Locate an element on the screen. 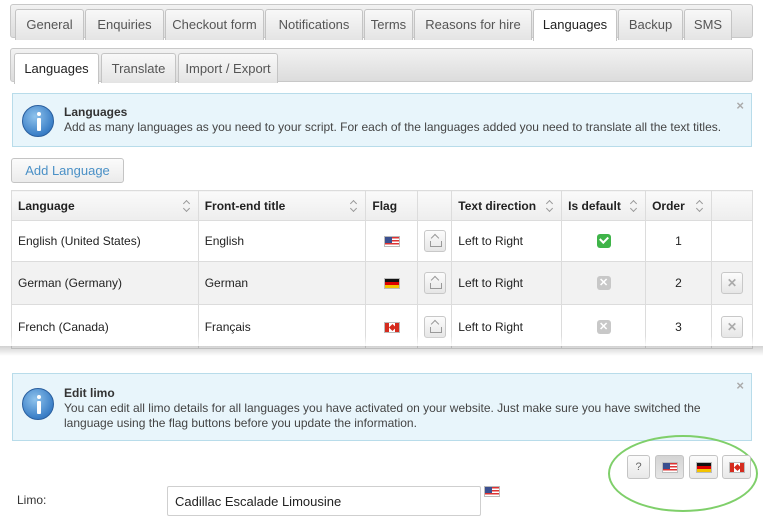  tab-reasons-for-hire: Reasons for hire is located at coordinates (473, 24).